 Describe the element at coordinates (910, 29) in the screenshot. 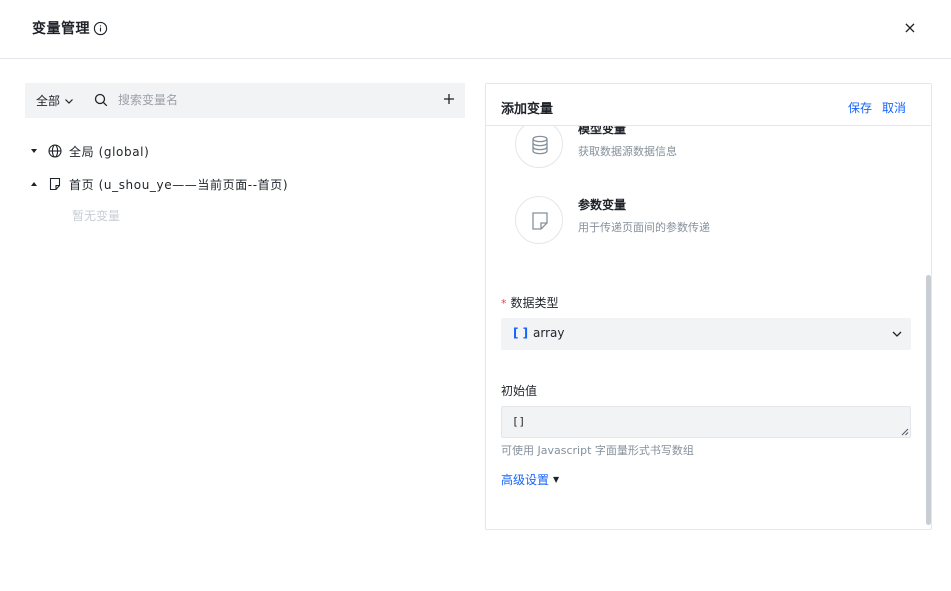

I see `close-button: ×` at that location.